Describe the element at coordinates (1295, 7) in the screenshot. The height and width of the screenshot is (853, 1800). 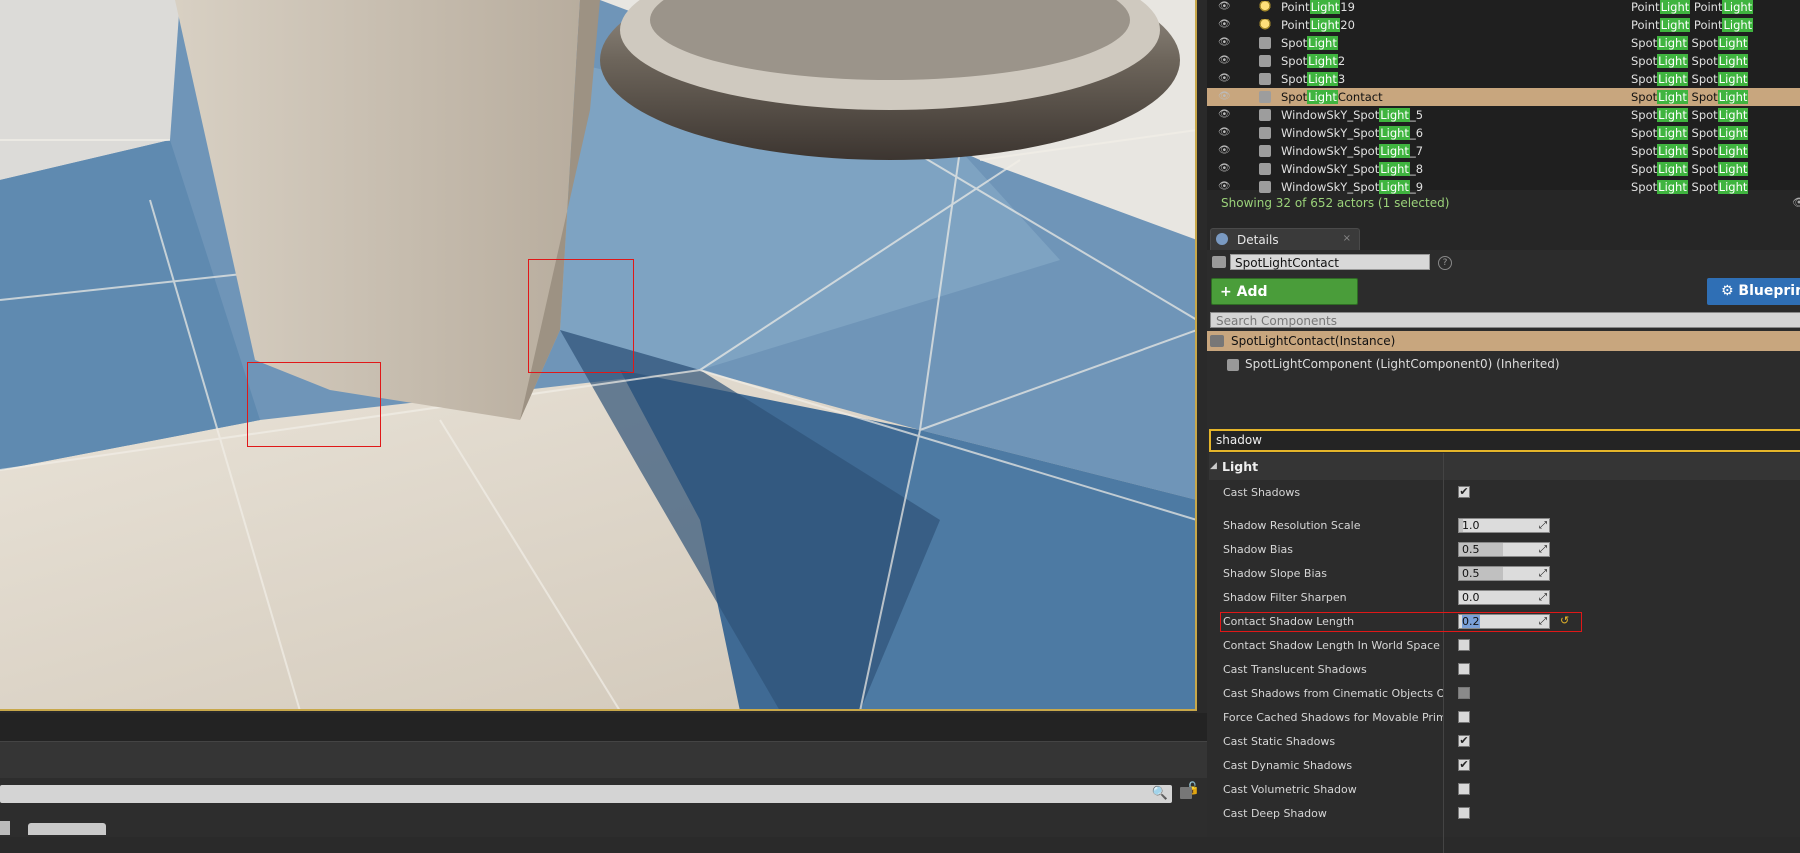
I see `label-part: Point` at that location.